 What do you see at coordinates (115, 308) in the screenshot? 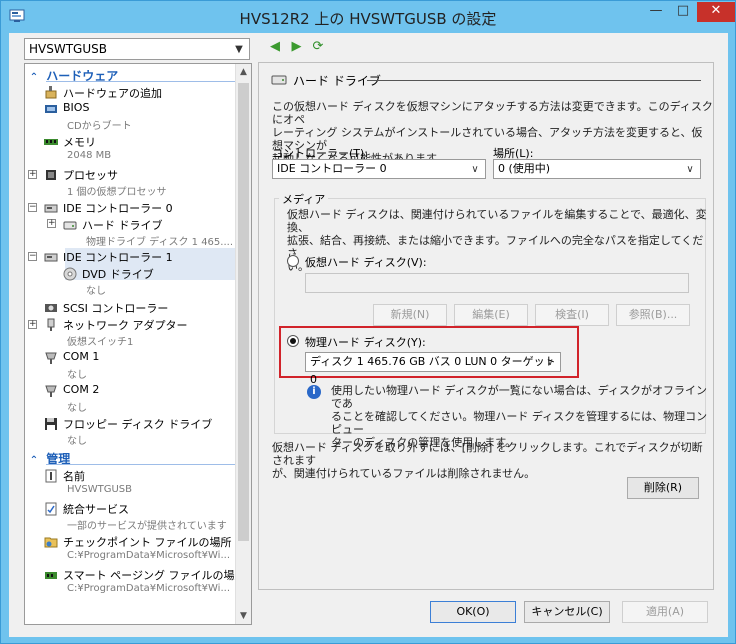
I see `tree-item-scsi: SCSI コントローラー` at bounding box center [115, 308].